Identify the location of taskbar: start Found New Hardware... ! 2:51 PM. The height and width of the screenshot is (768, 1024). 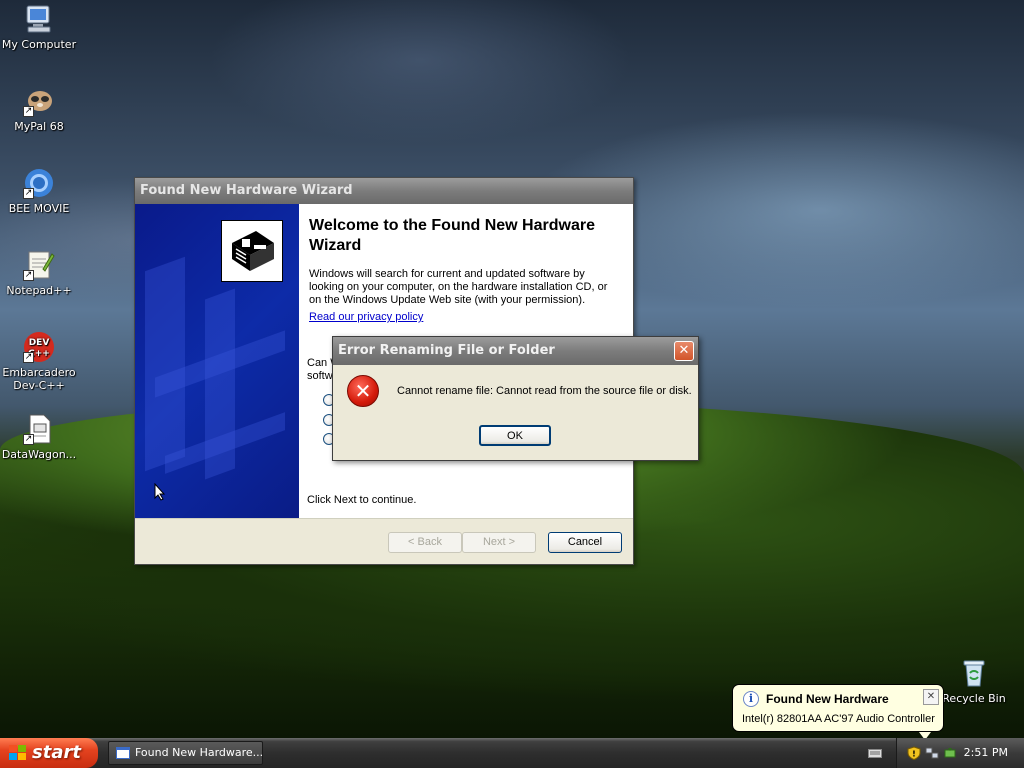
(512, 753).